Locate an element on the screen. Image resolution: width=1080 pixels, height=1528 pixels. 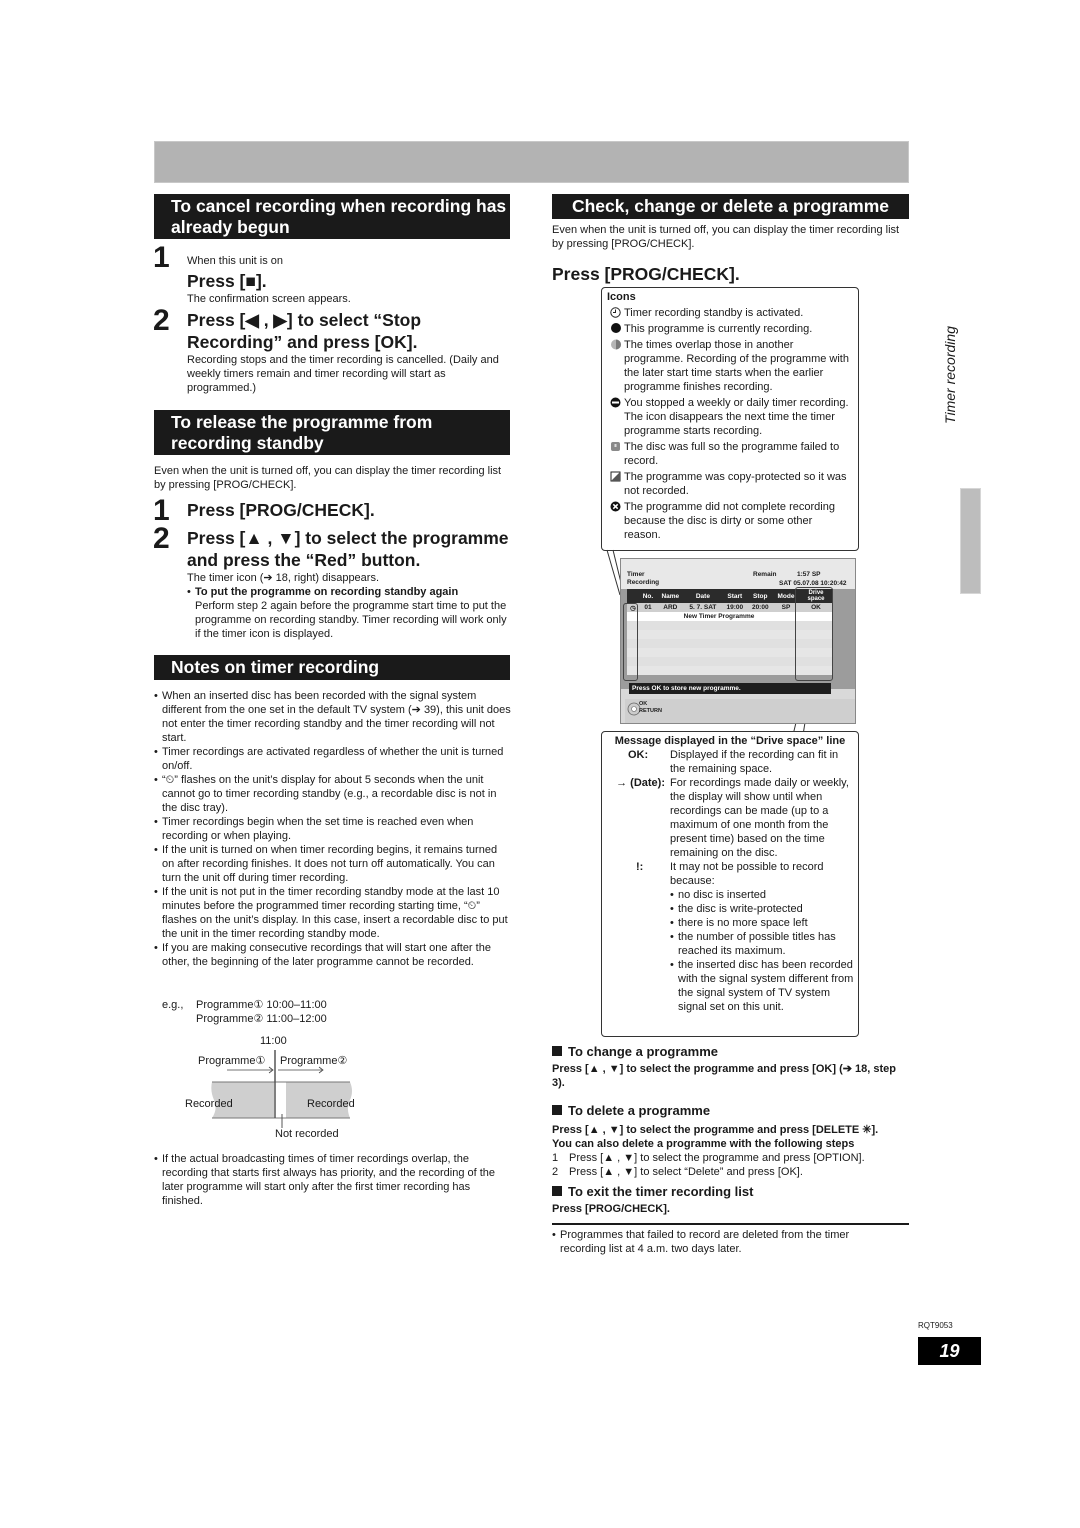
copy-protected-icon is located at coordinates (615, 476).